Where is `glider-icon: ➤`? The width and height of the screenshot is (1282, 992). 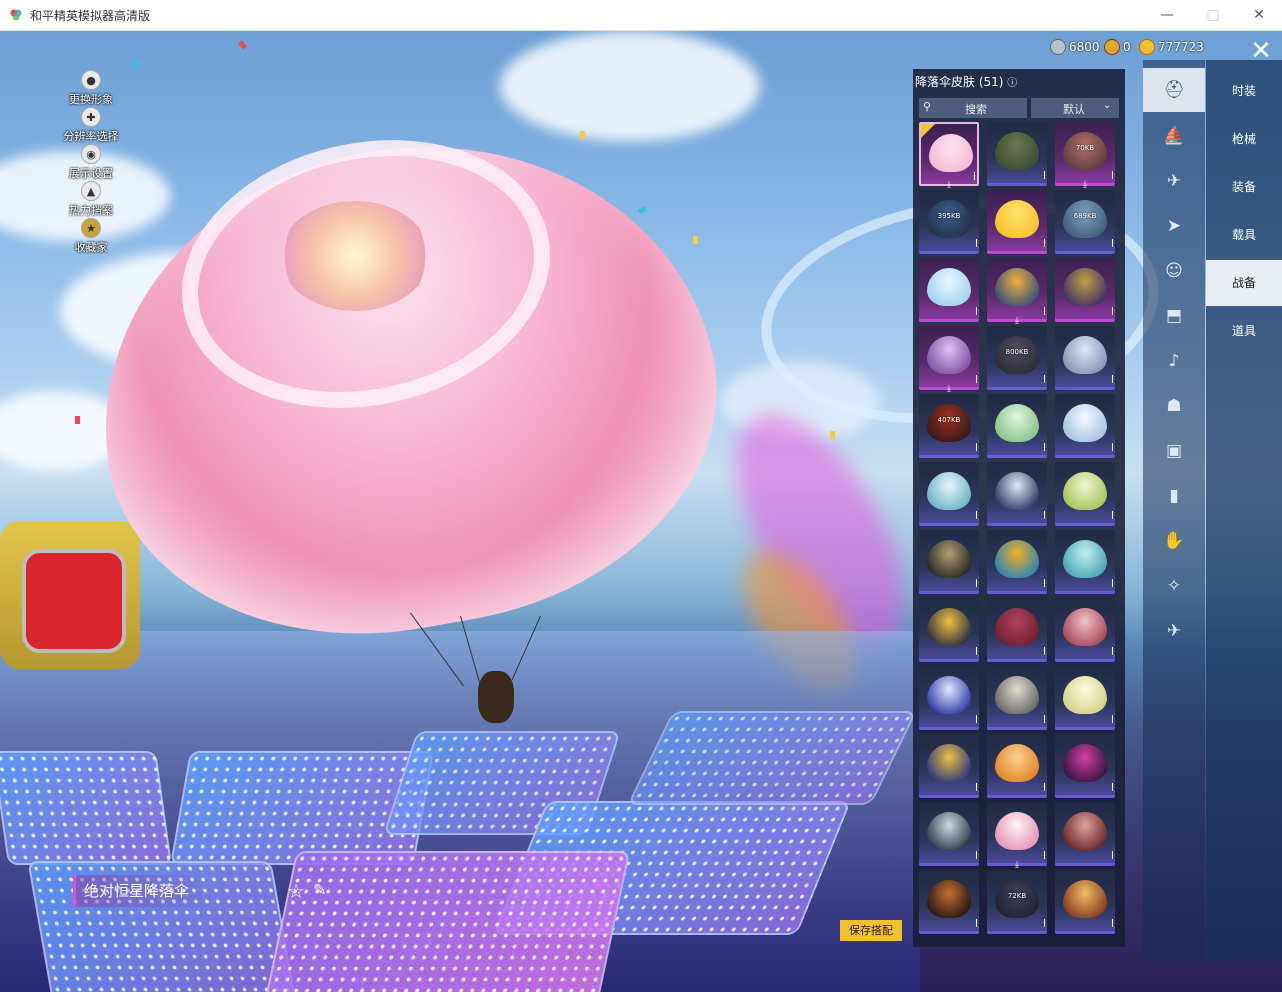
glider-icon: ➤ is located at coordinates (1174, 226).